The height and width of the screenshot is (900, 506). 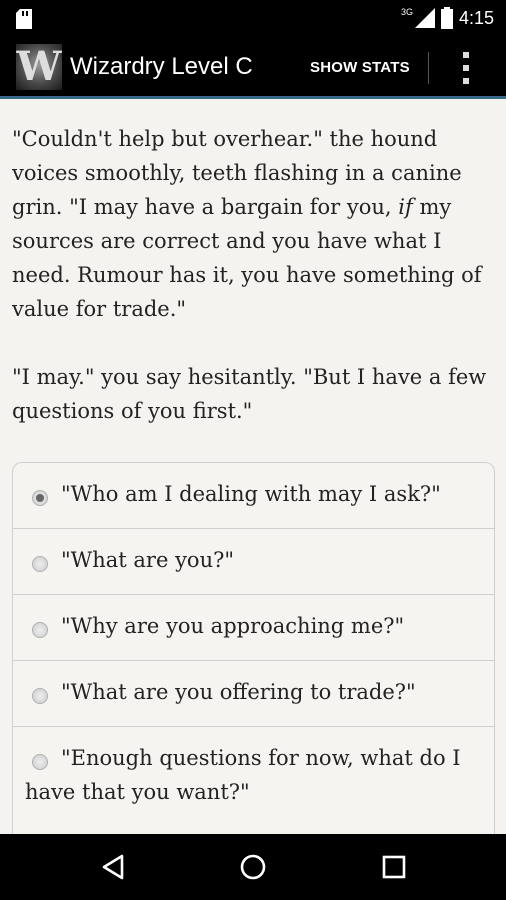 What do you see at coordinates (466, 68) in the screenshot?
I see `overflow-menu-icon` at bounding box center [466, 68].